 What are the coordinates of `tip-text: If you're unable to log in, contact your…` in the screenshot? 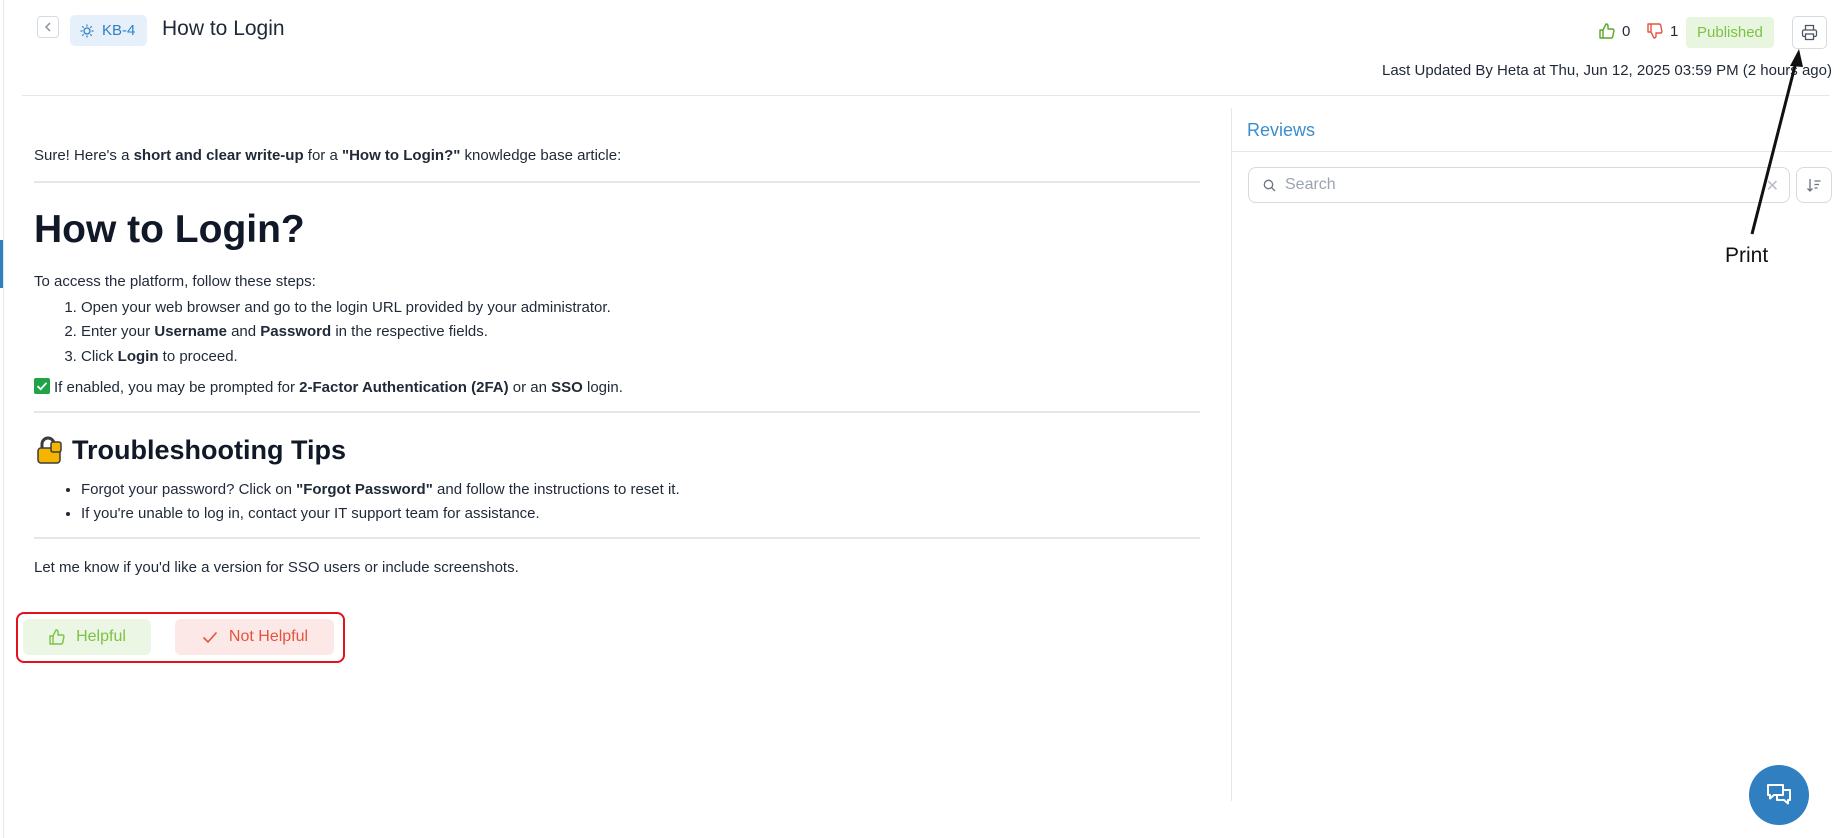 It's located at (310, 514).